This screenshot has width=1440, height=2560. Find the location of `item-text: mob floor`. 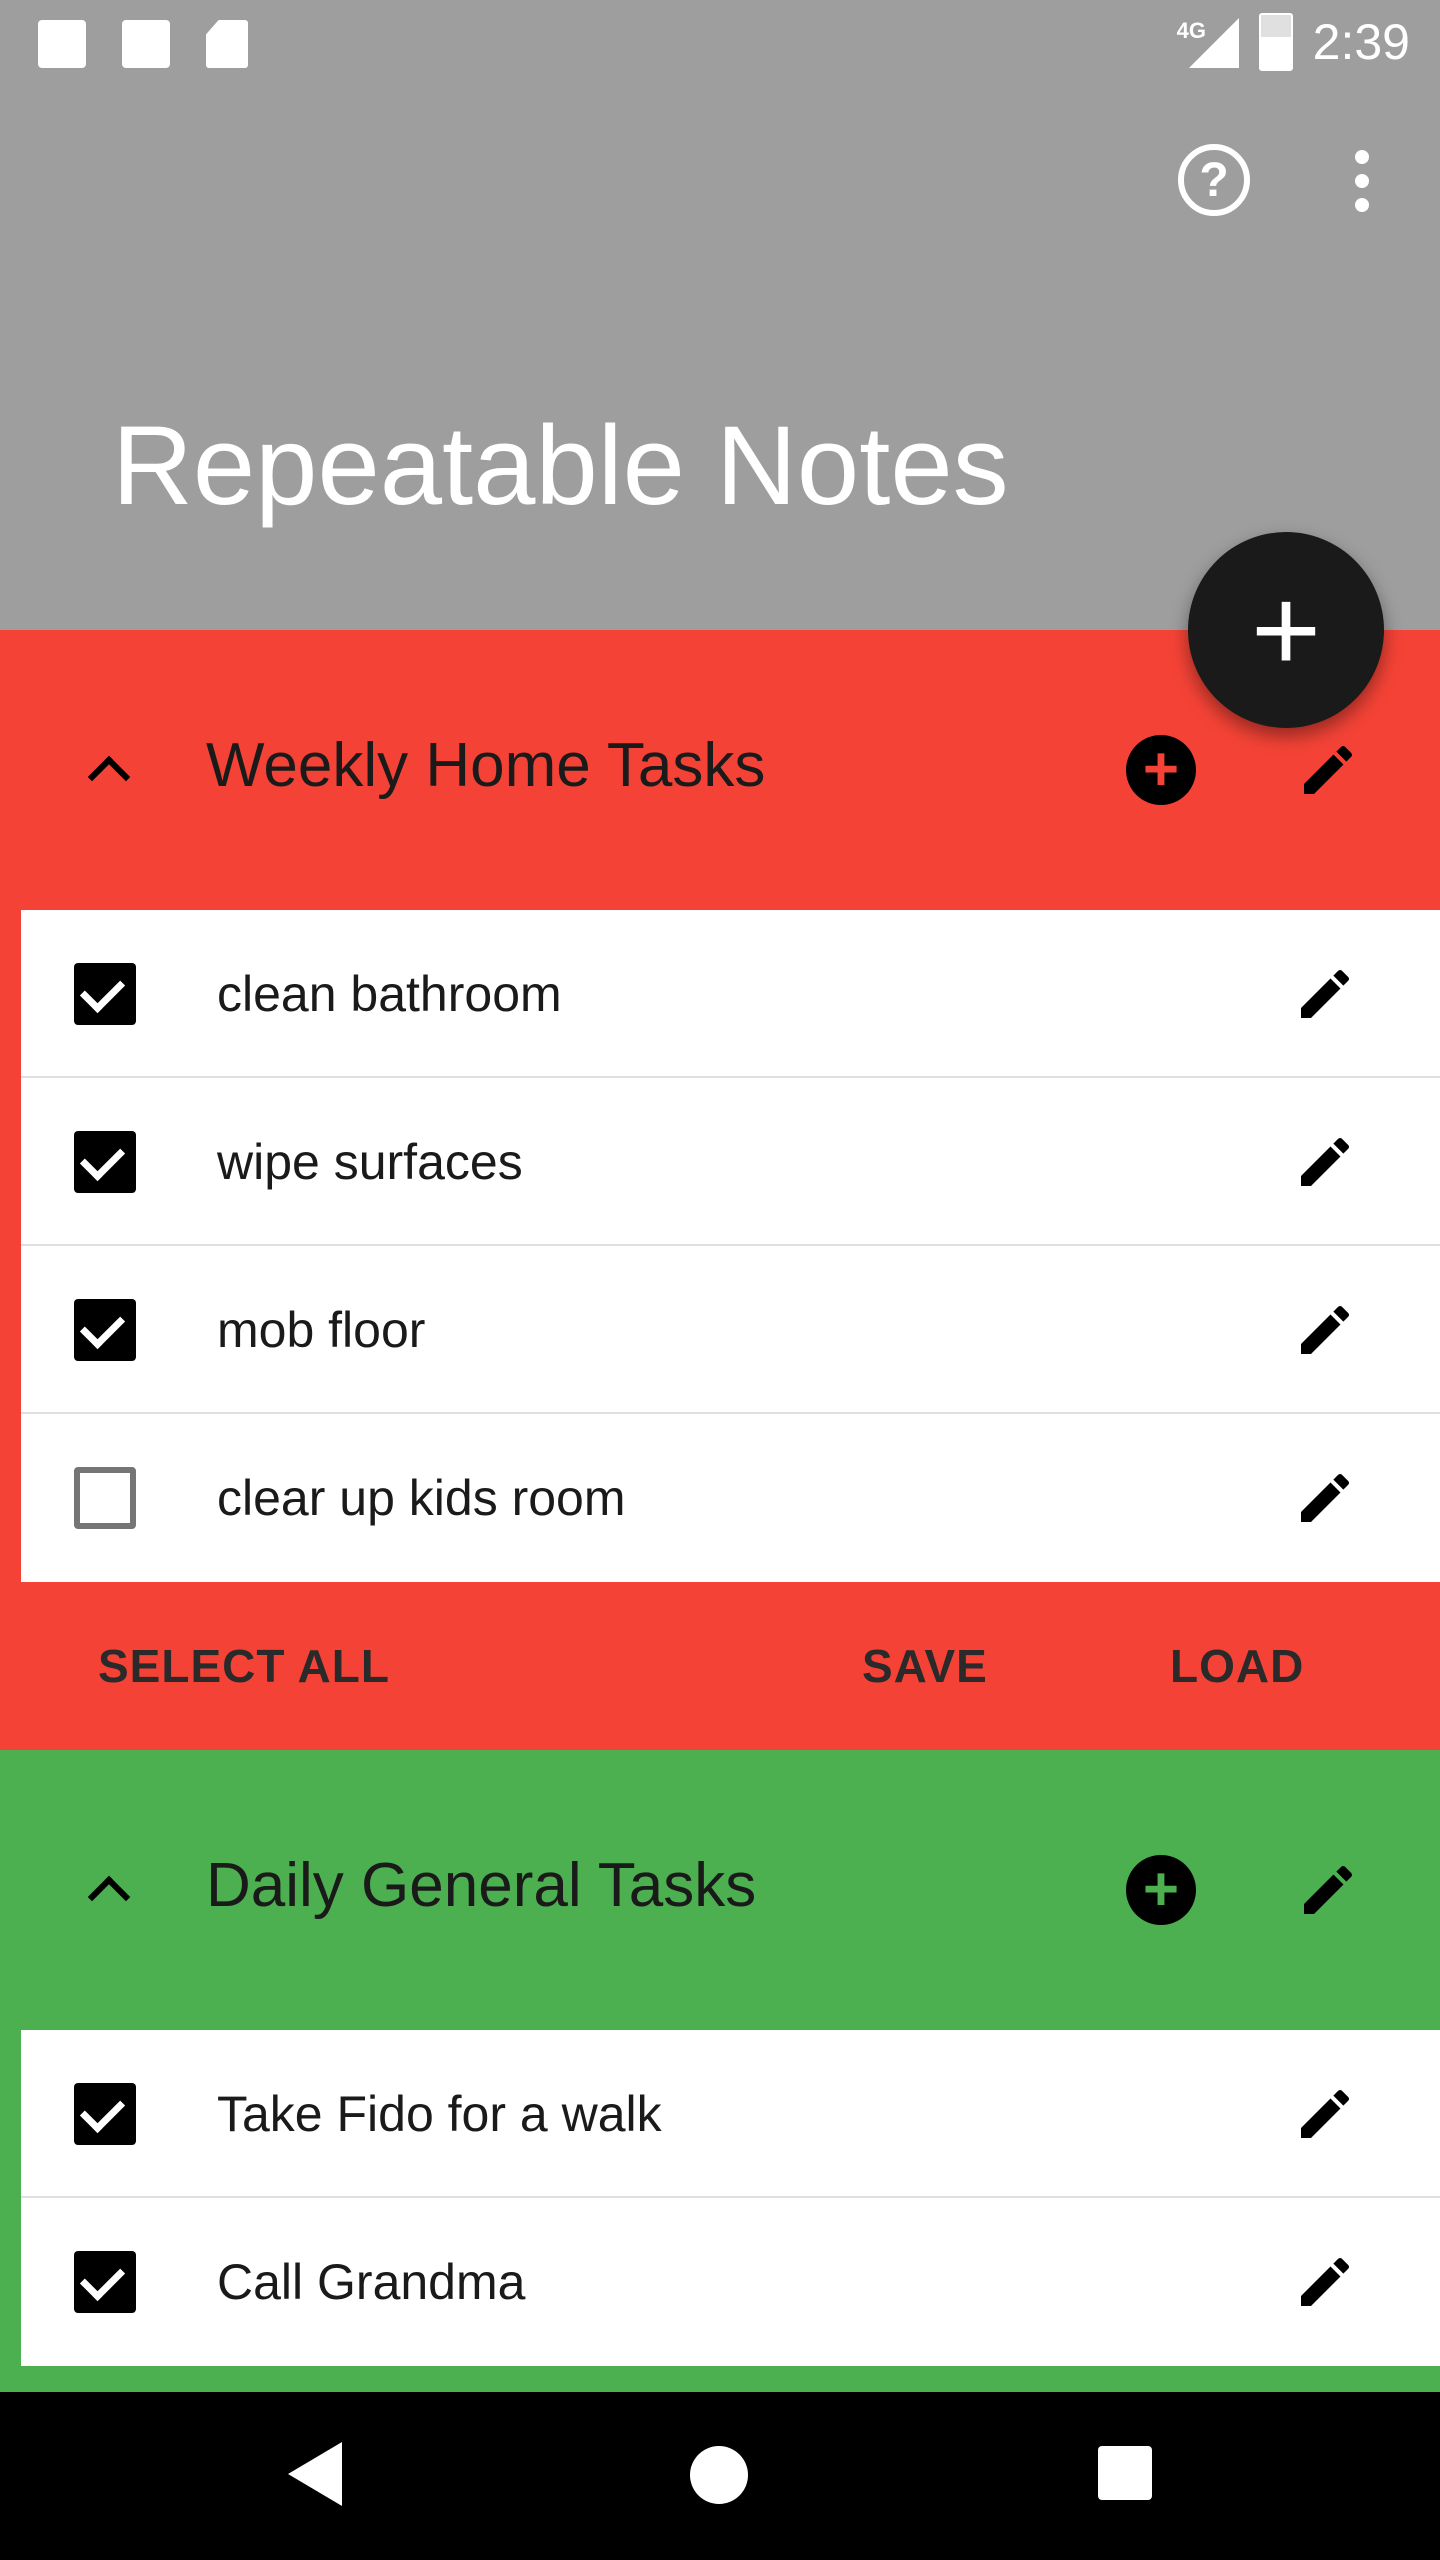

item-text: mob floor is located at coordinates (321, 1330).